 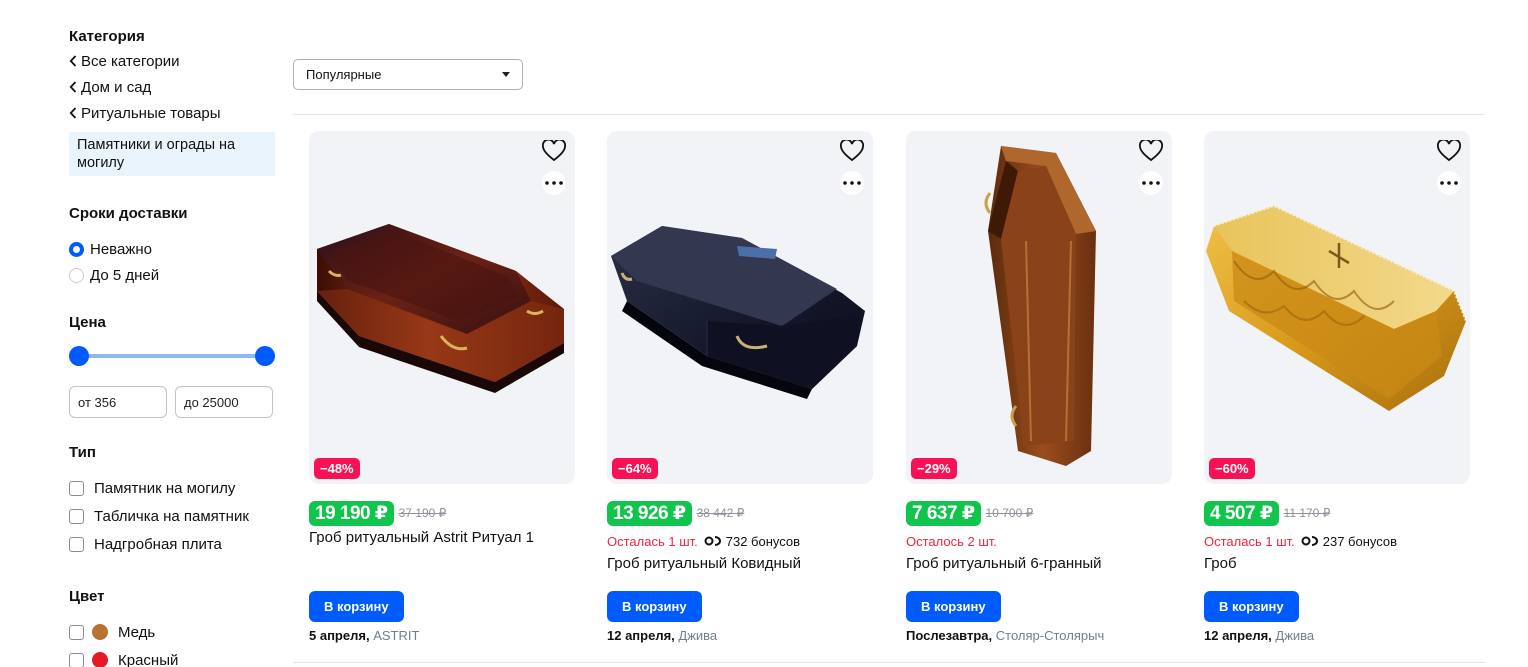 I want to click on slider-min-handle, so click(x=79, y=356).